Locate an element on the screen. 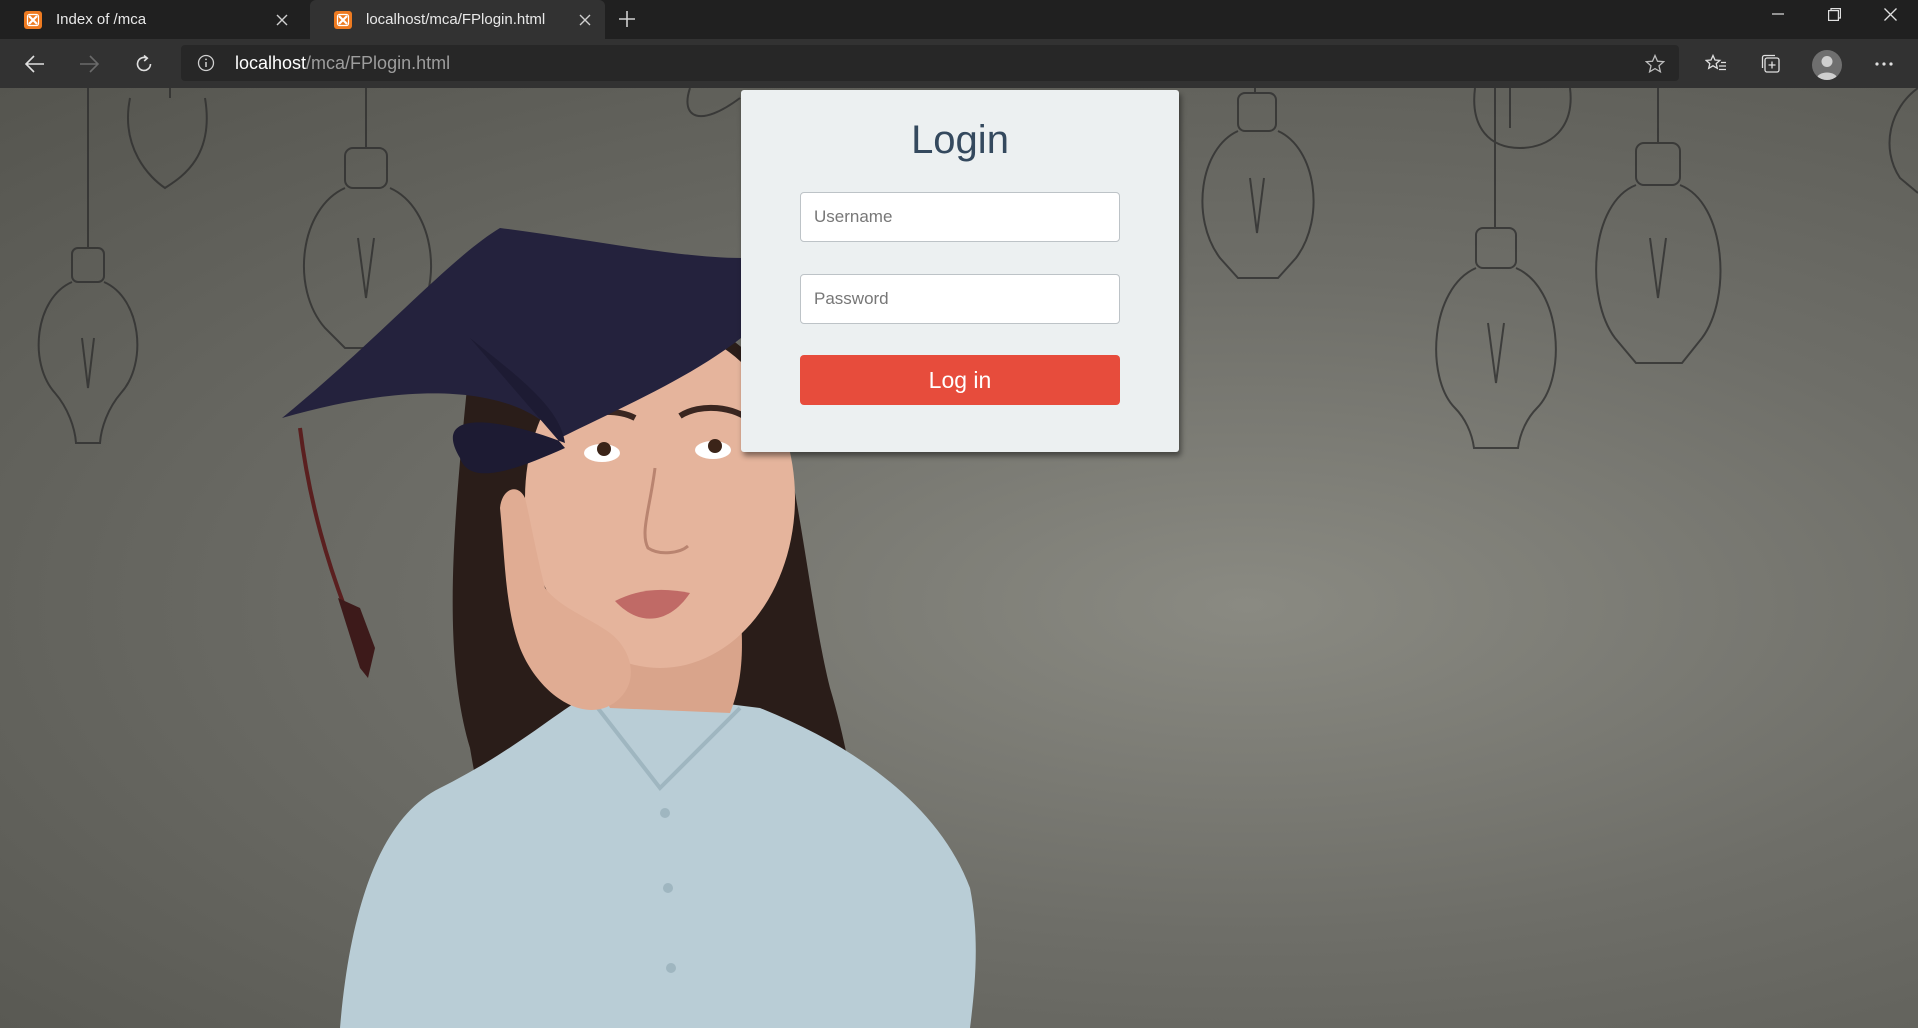  collections-icon is located at coordinates (1771, 64).